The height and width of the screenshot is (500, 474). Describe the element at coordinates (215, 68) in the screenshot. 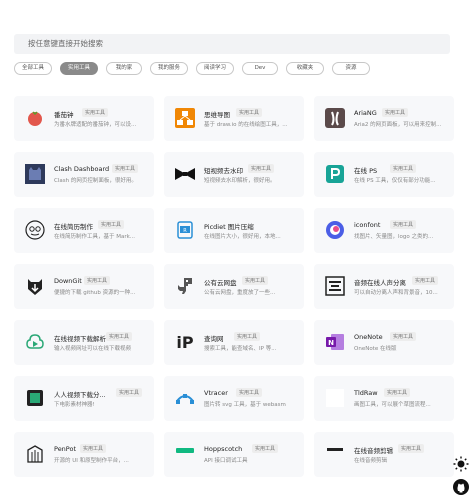

I see `tab-reading: 阅读学习` at that location.